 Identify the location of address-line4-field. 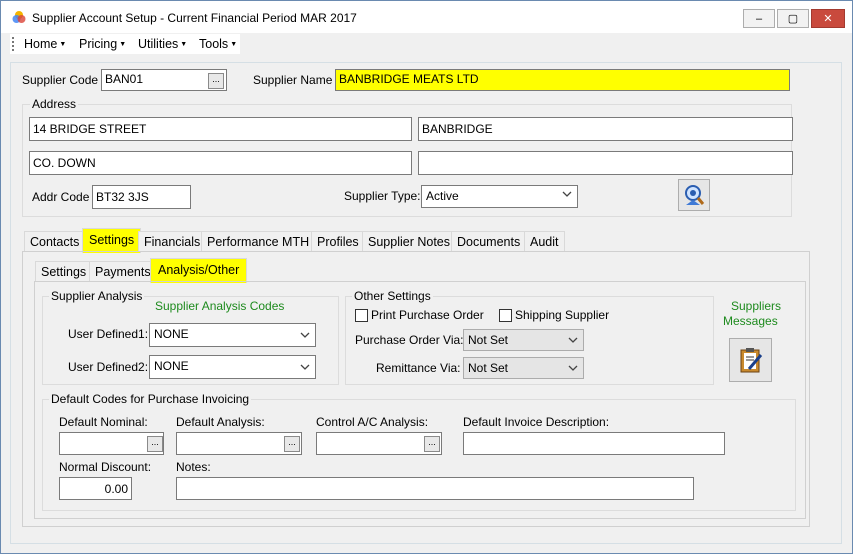
(605, 163).